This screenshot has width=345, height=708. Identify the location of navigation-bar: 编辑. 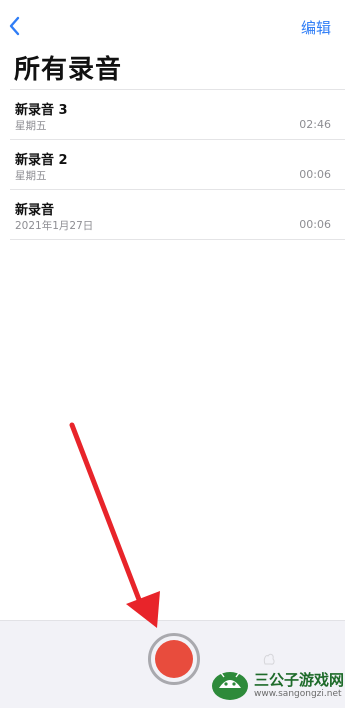
(172, 25).